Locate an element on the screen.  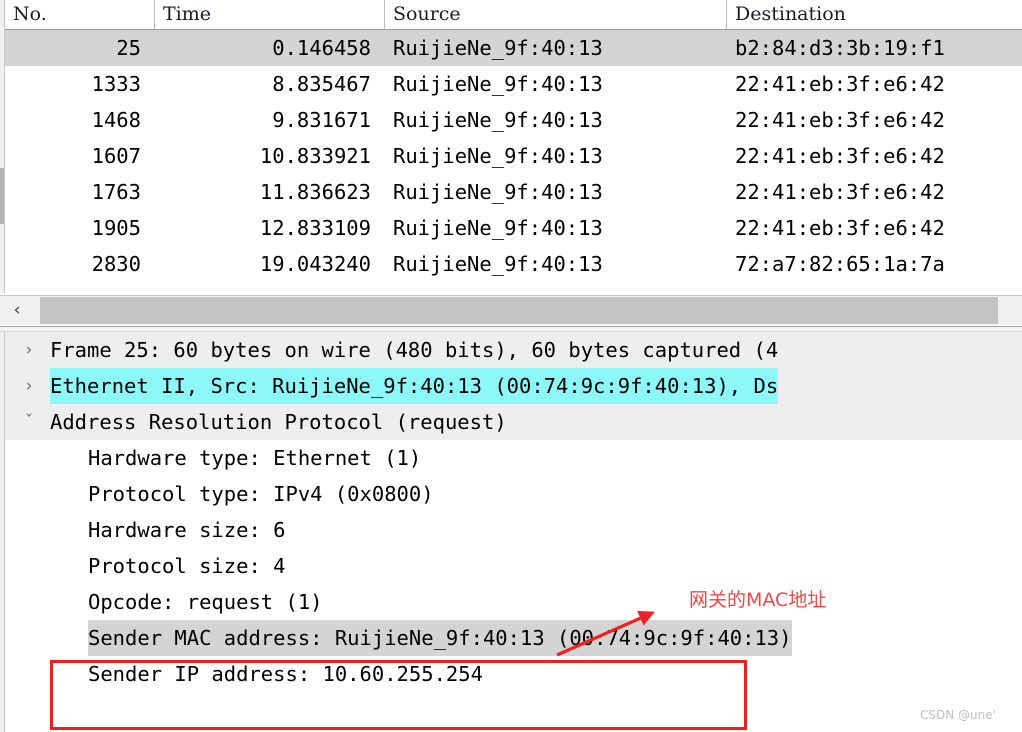
packet-detail-row-label: Hardware size: 6 is located at coordinates (187, 530).